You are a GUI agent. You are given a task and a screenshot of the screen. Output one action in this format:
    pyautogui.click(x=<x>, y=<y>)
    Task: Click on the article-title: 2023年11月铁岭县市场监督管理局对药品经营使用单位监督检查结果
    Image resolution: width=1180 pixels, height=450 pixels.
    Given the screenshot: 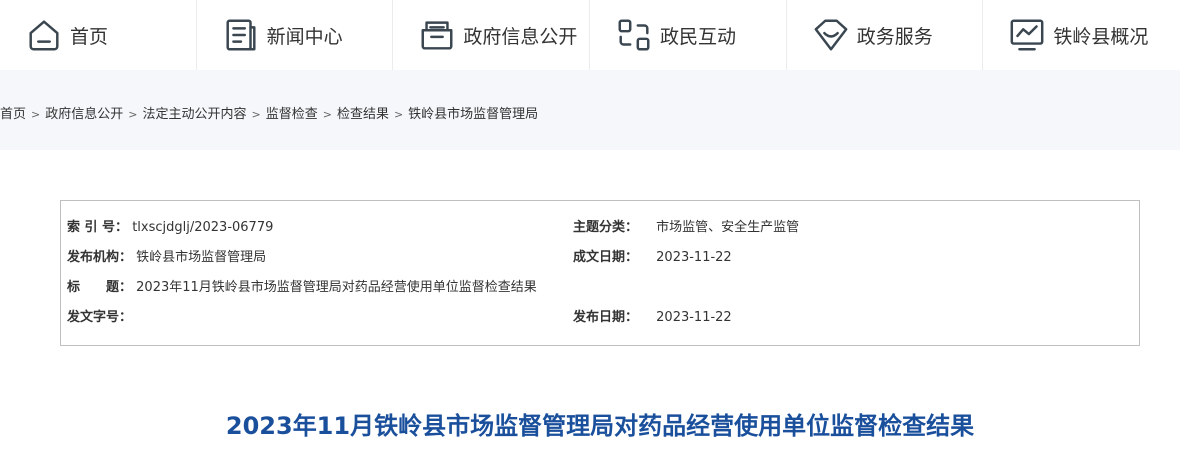 What is the action you would take?
    pyautogui.click(x=600, y=426)
    